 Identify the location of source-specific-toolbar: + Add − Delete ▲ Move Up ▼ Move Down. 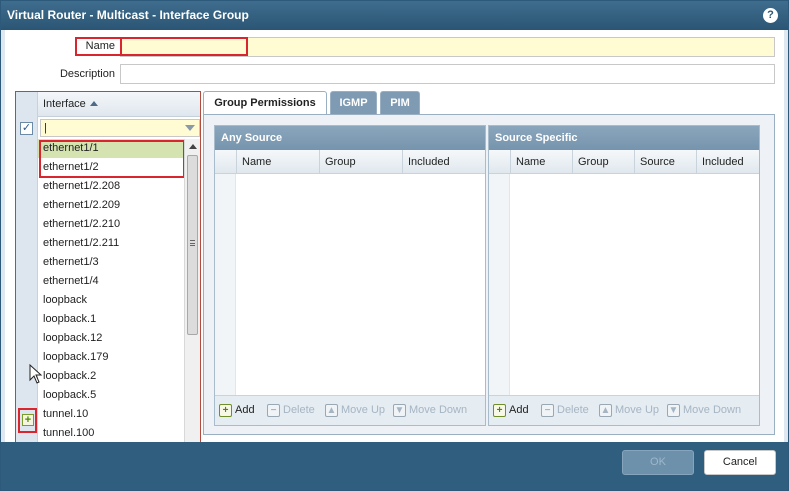
(624, 410).